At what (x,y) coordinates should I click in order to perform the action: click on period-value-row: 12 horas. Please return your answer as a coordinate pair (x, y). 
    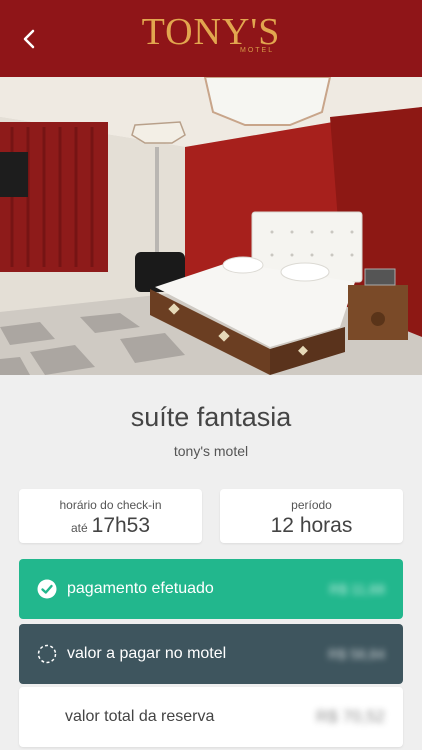
    Looking at the image, I should click on (311, 526).